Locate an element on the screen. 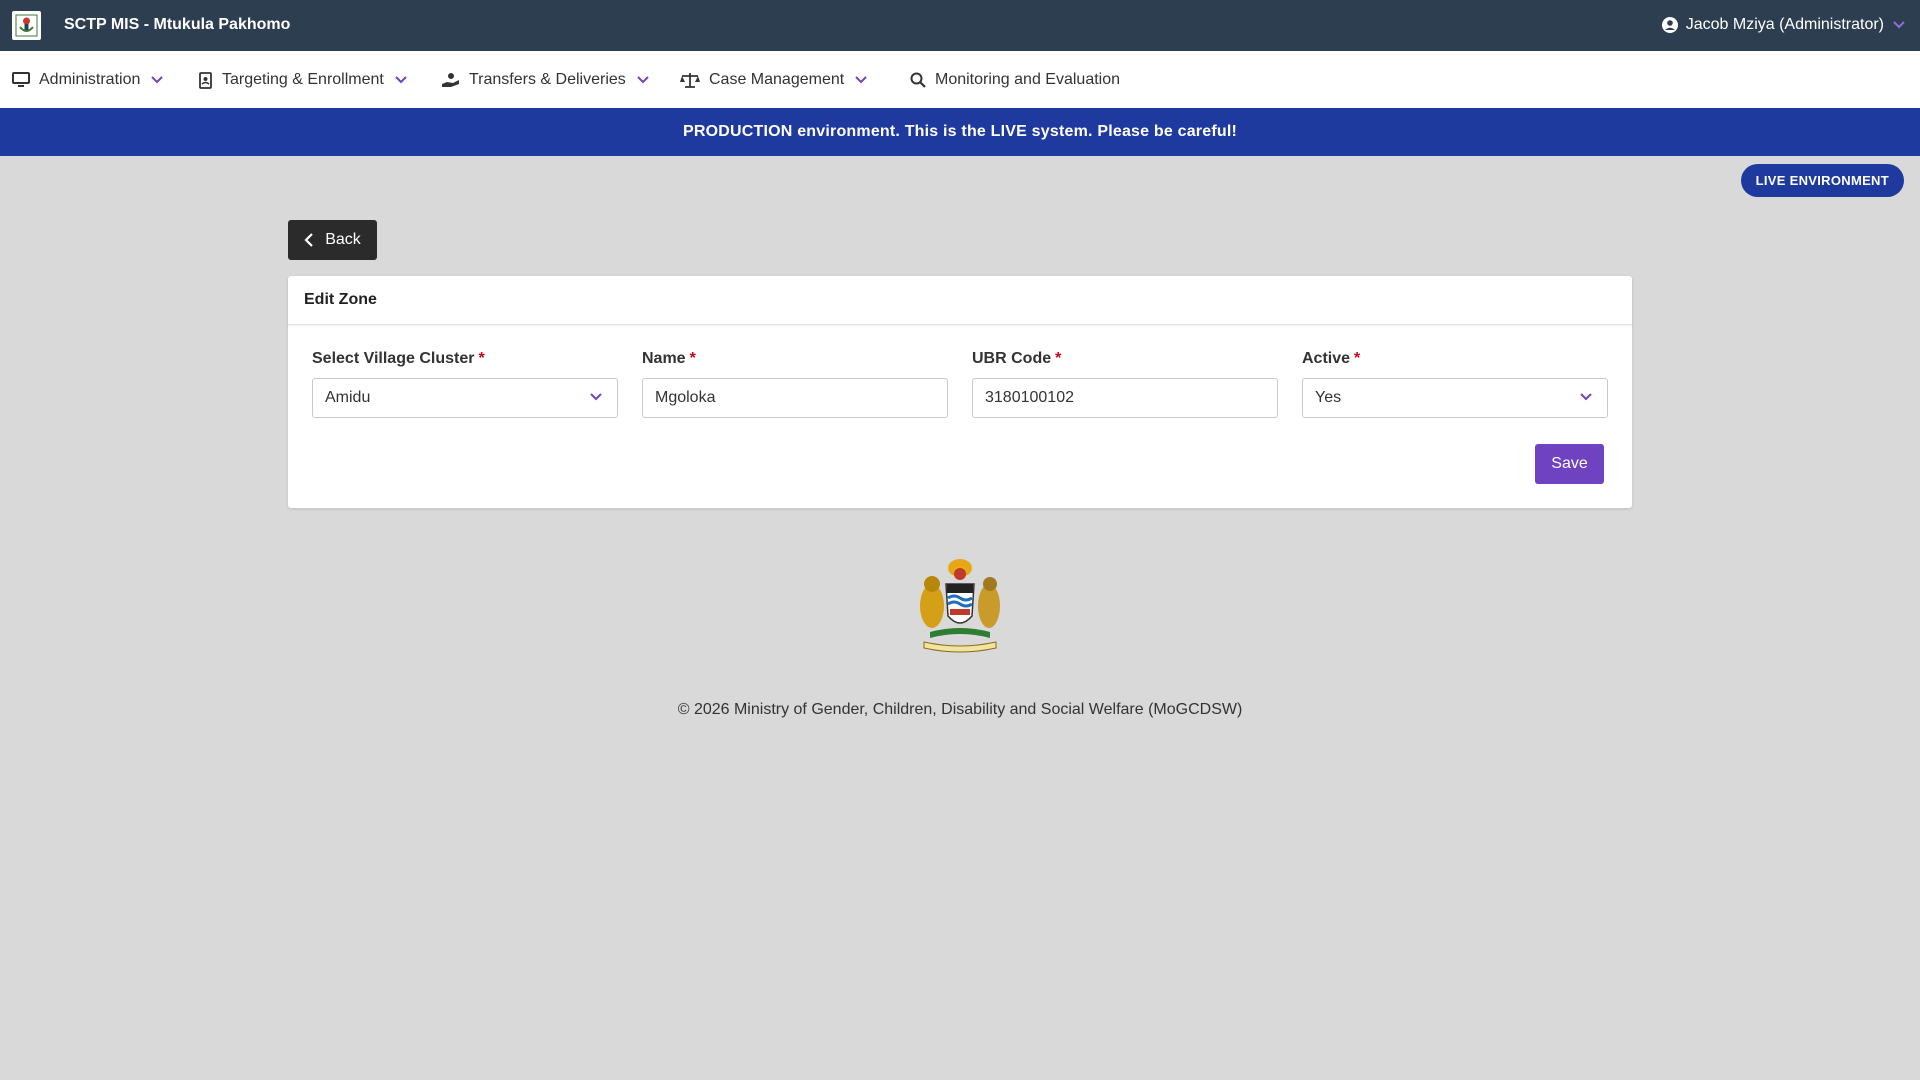 The width and height of the screenshot is (1920, 1080). app-logo-icon is located at coordinates (26, 25).